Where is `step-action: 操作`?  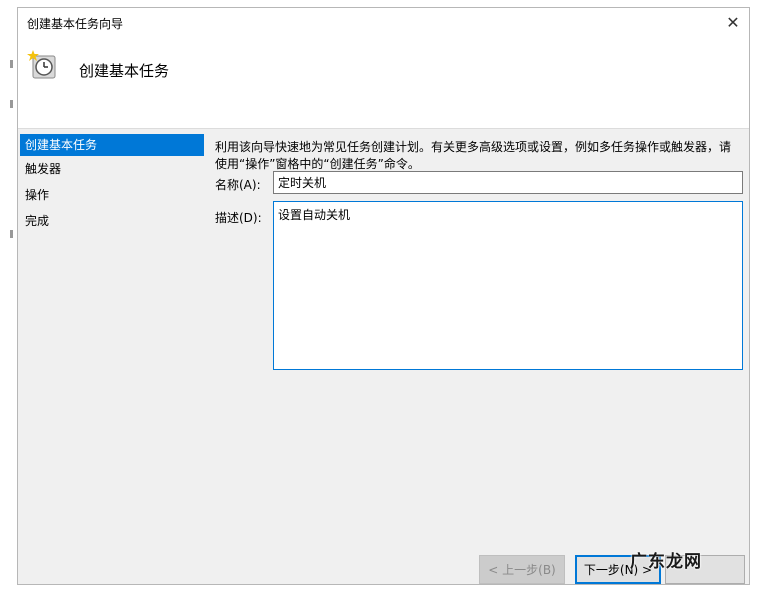 step-action: 操作 is located at coordinates (112, 195).